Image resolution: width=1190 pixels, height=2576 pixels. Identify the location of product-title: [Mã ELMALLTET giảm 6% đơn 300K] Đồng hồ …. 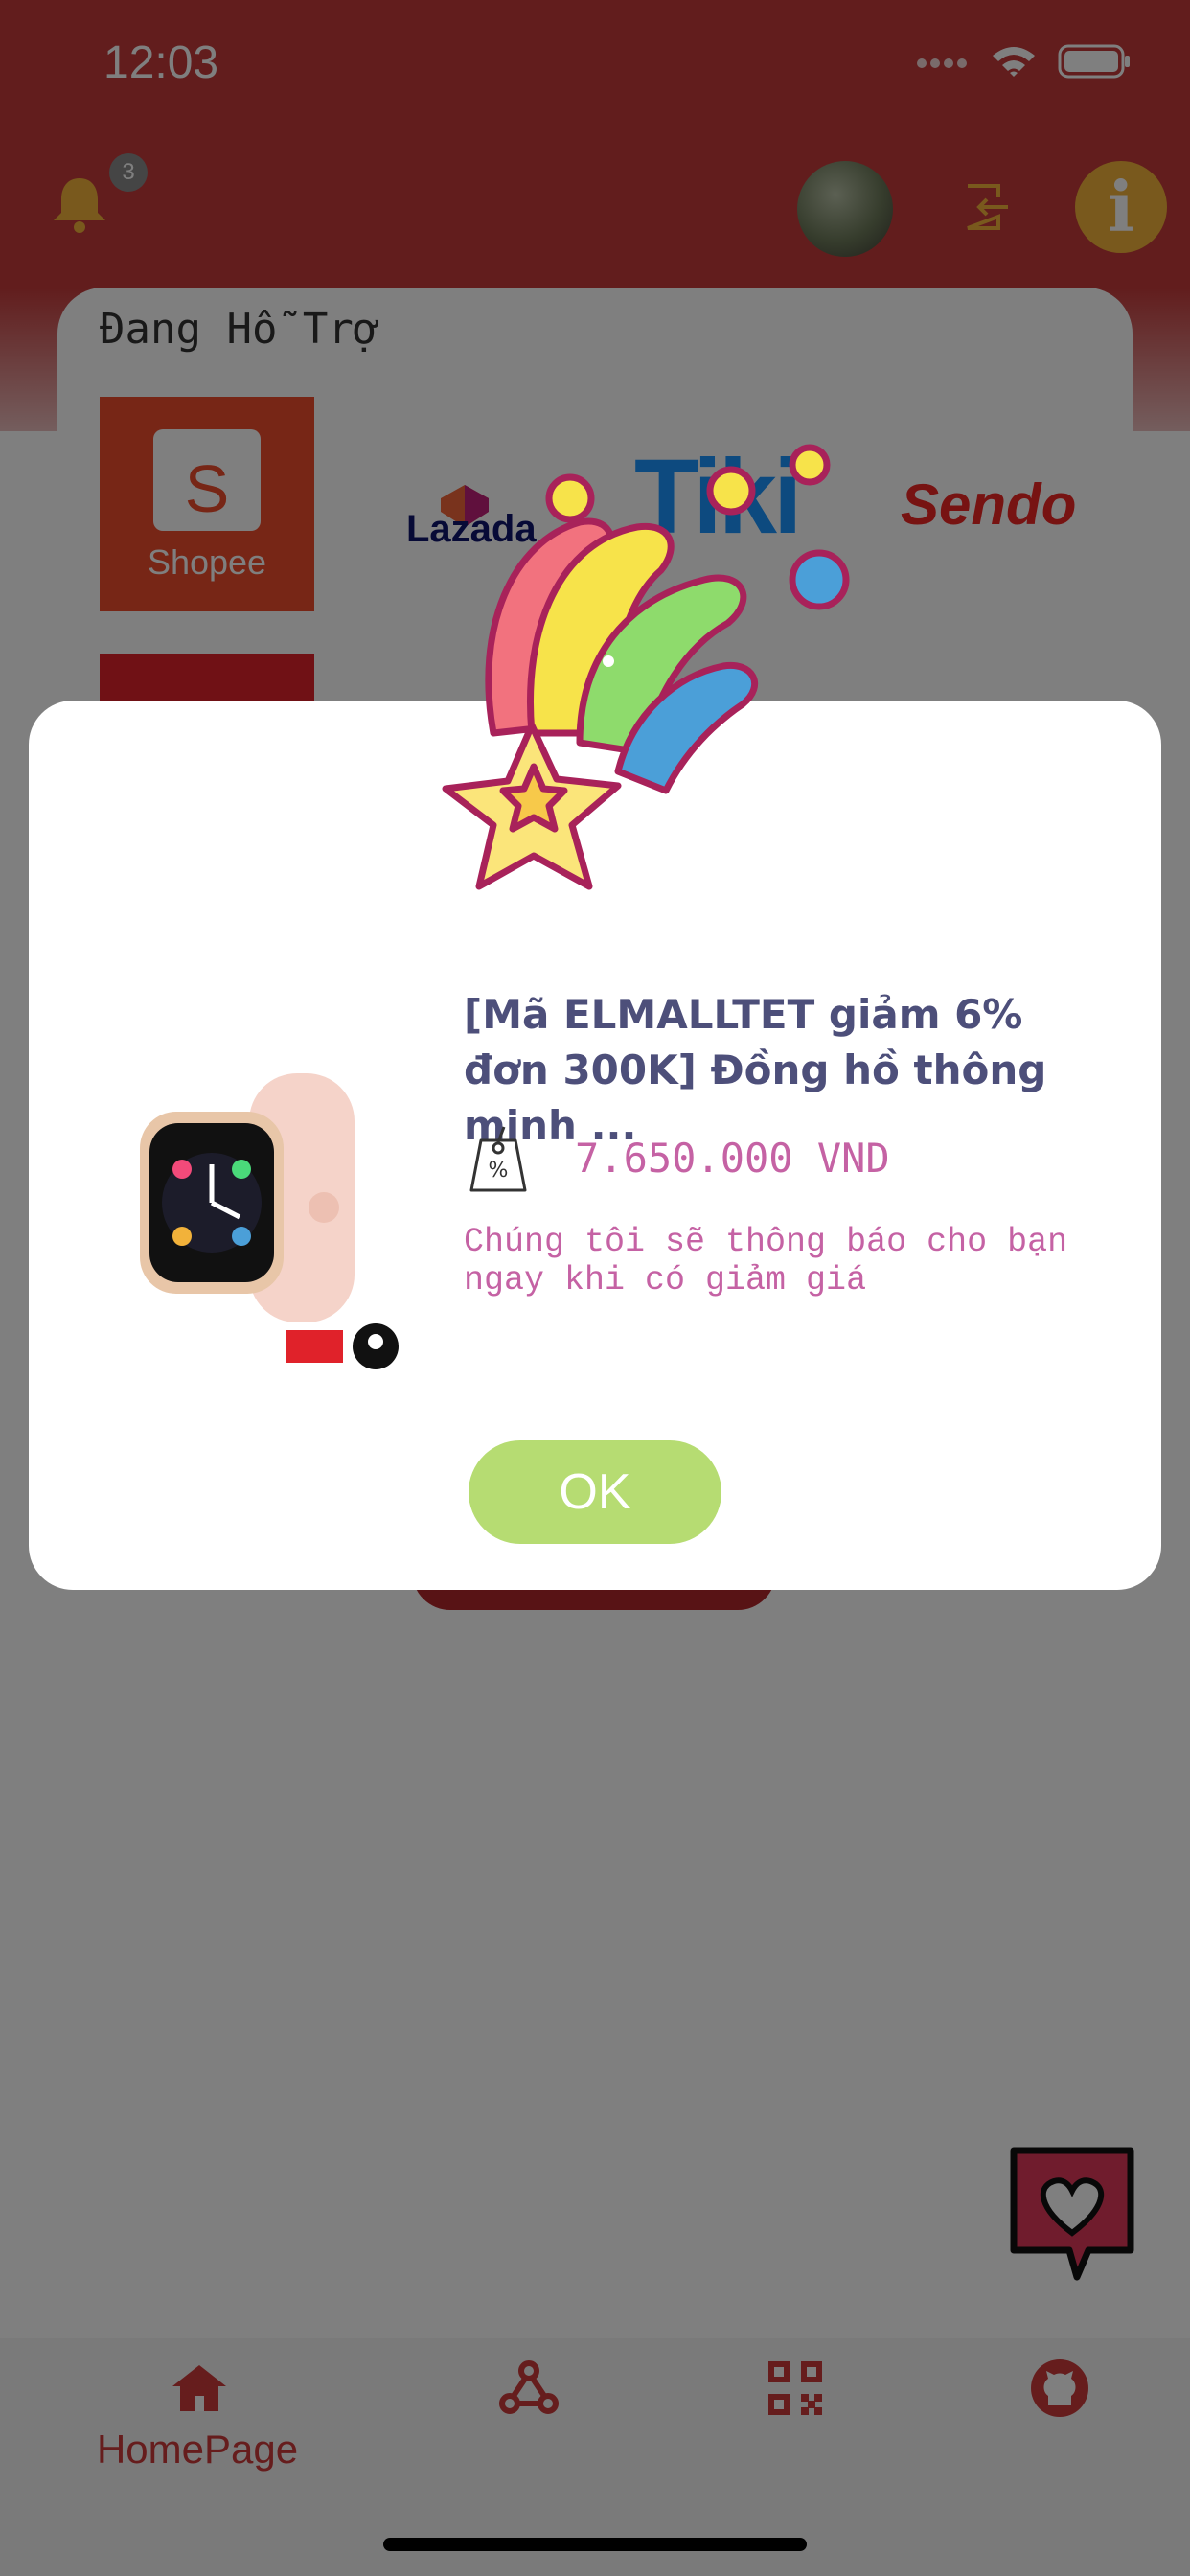
(756, 1070).